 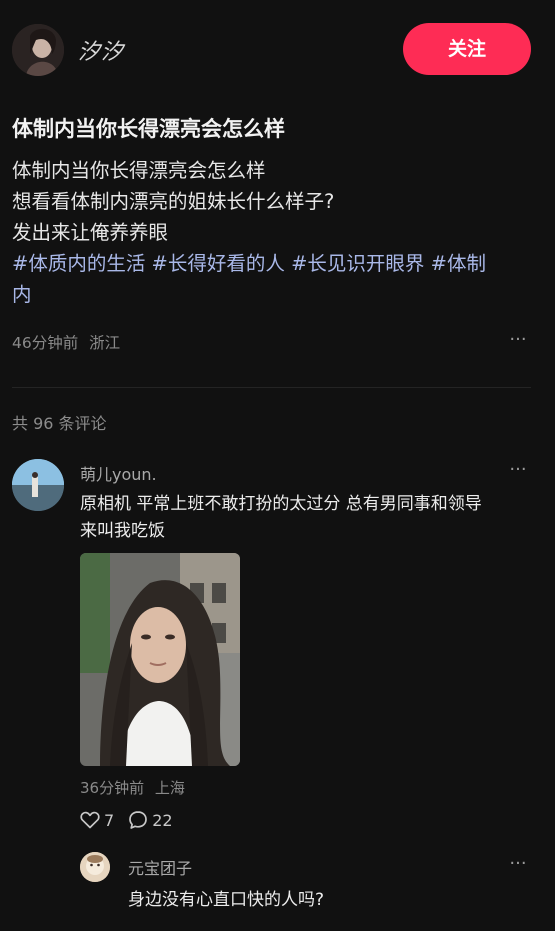 I want to click on reply-avatar, so click(x=95, y=867).